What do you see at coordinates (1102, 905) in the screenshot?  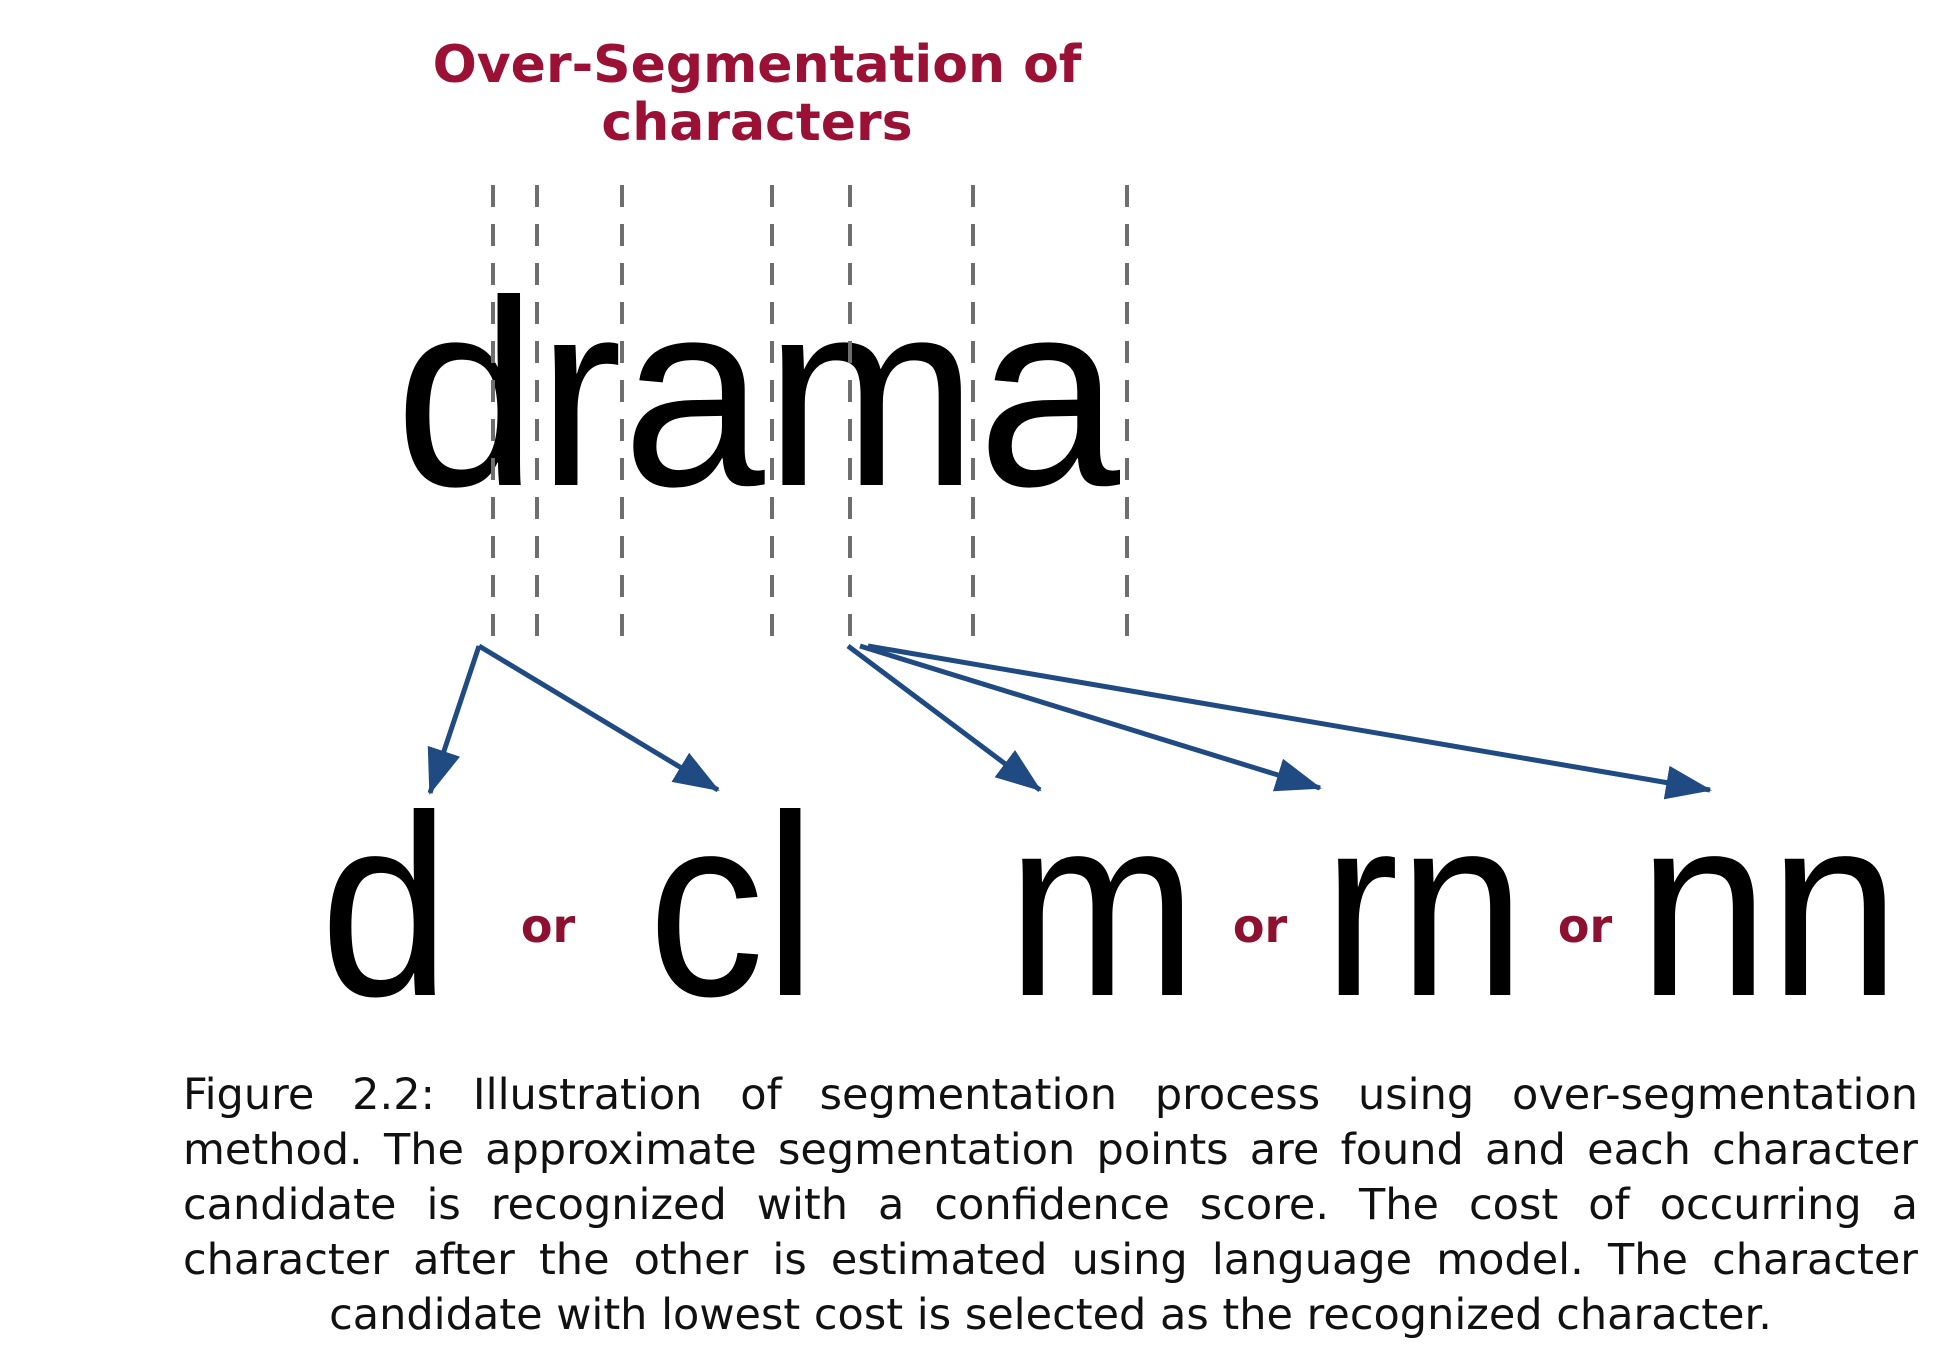 I see `candidate-m: m` at bounding box center [1102, 905].